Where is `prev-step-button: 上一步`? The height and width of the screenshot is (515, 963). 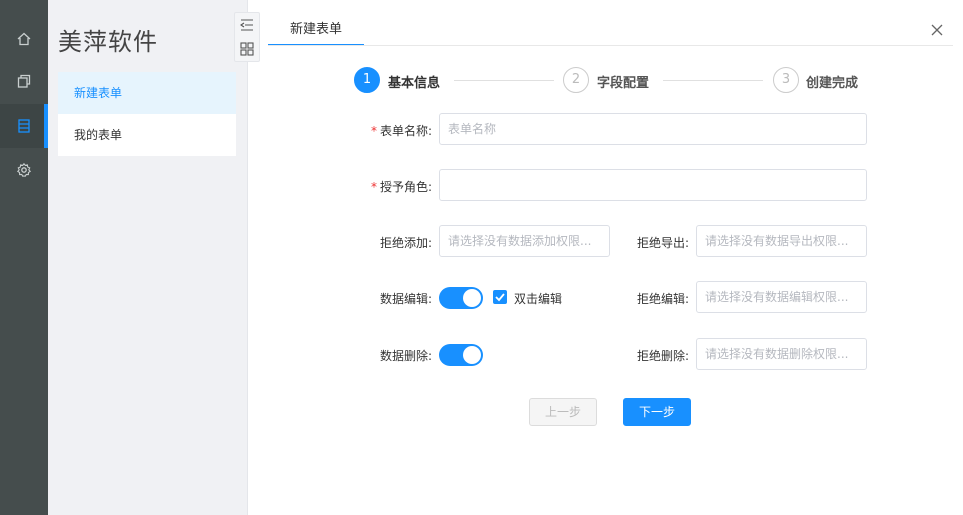 prev-step-button: 上一步 is located at coordinates (563, 412).